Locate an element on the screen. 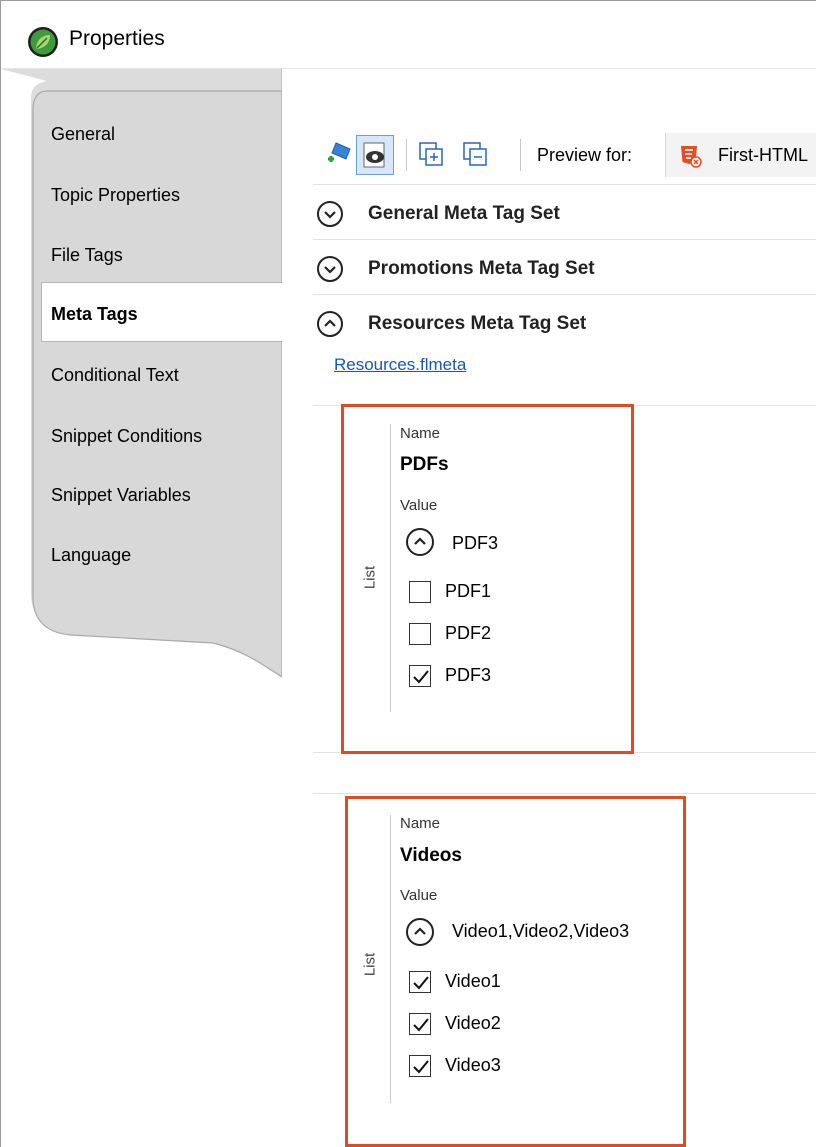 The image size is (816, 1147). preview-for-label: Preview for: is located at coordinates (585, 155).